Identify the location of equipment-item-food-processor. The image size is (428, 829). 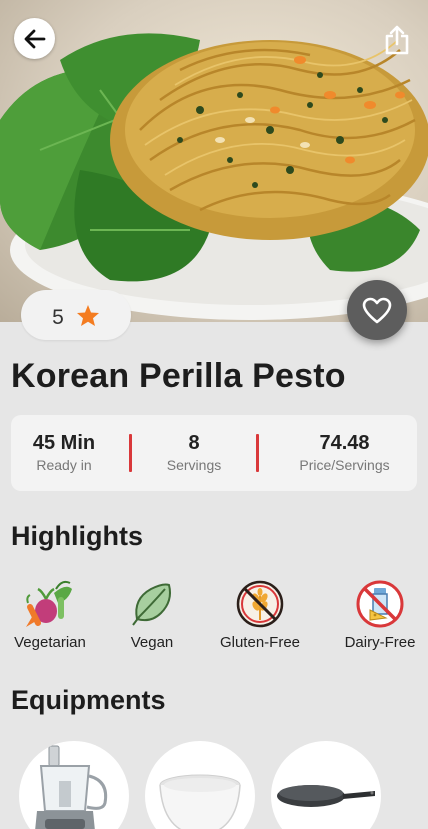
(74, 785).